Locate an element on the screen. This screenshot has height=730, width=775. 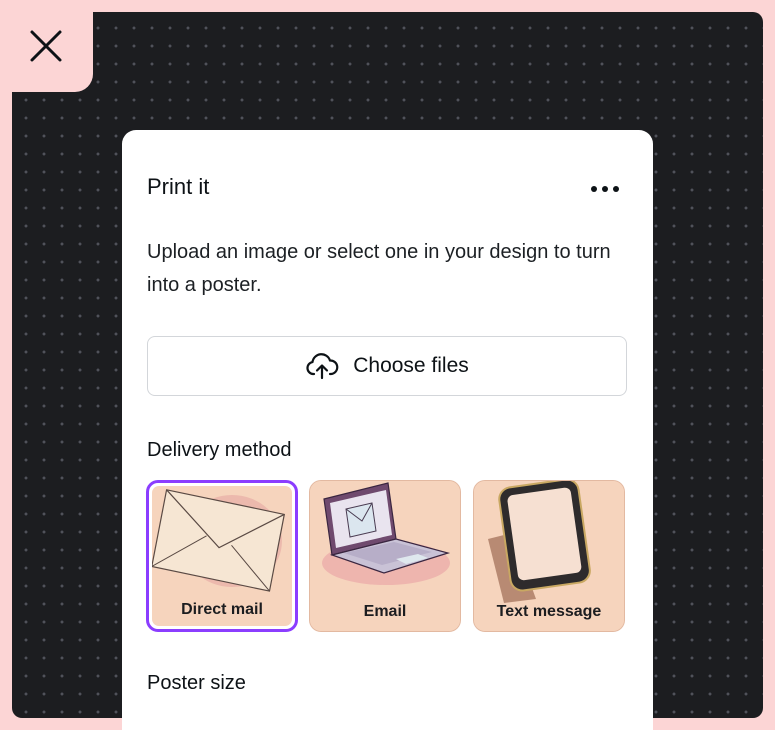
close-button is located at coordinates (46, 46).